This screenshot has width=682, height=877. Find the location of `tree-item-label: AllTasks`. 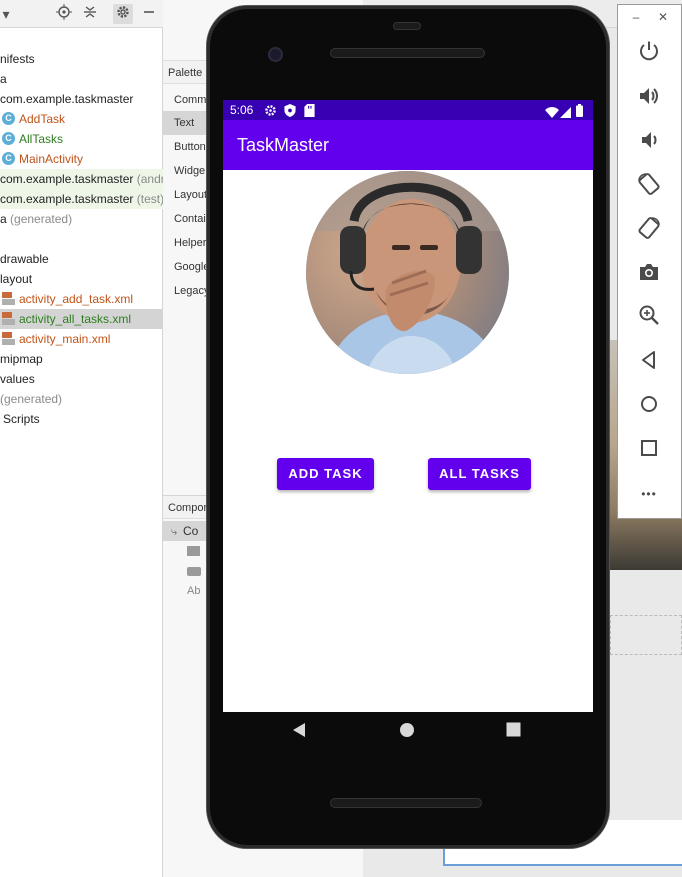

tree-item-label: AllTasks is located at coordinates (41, 139).